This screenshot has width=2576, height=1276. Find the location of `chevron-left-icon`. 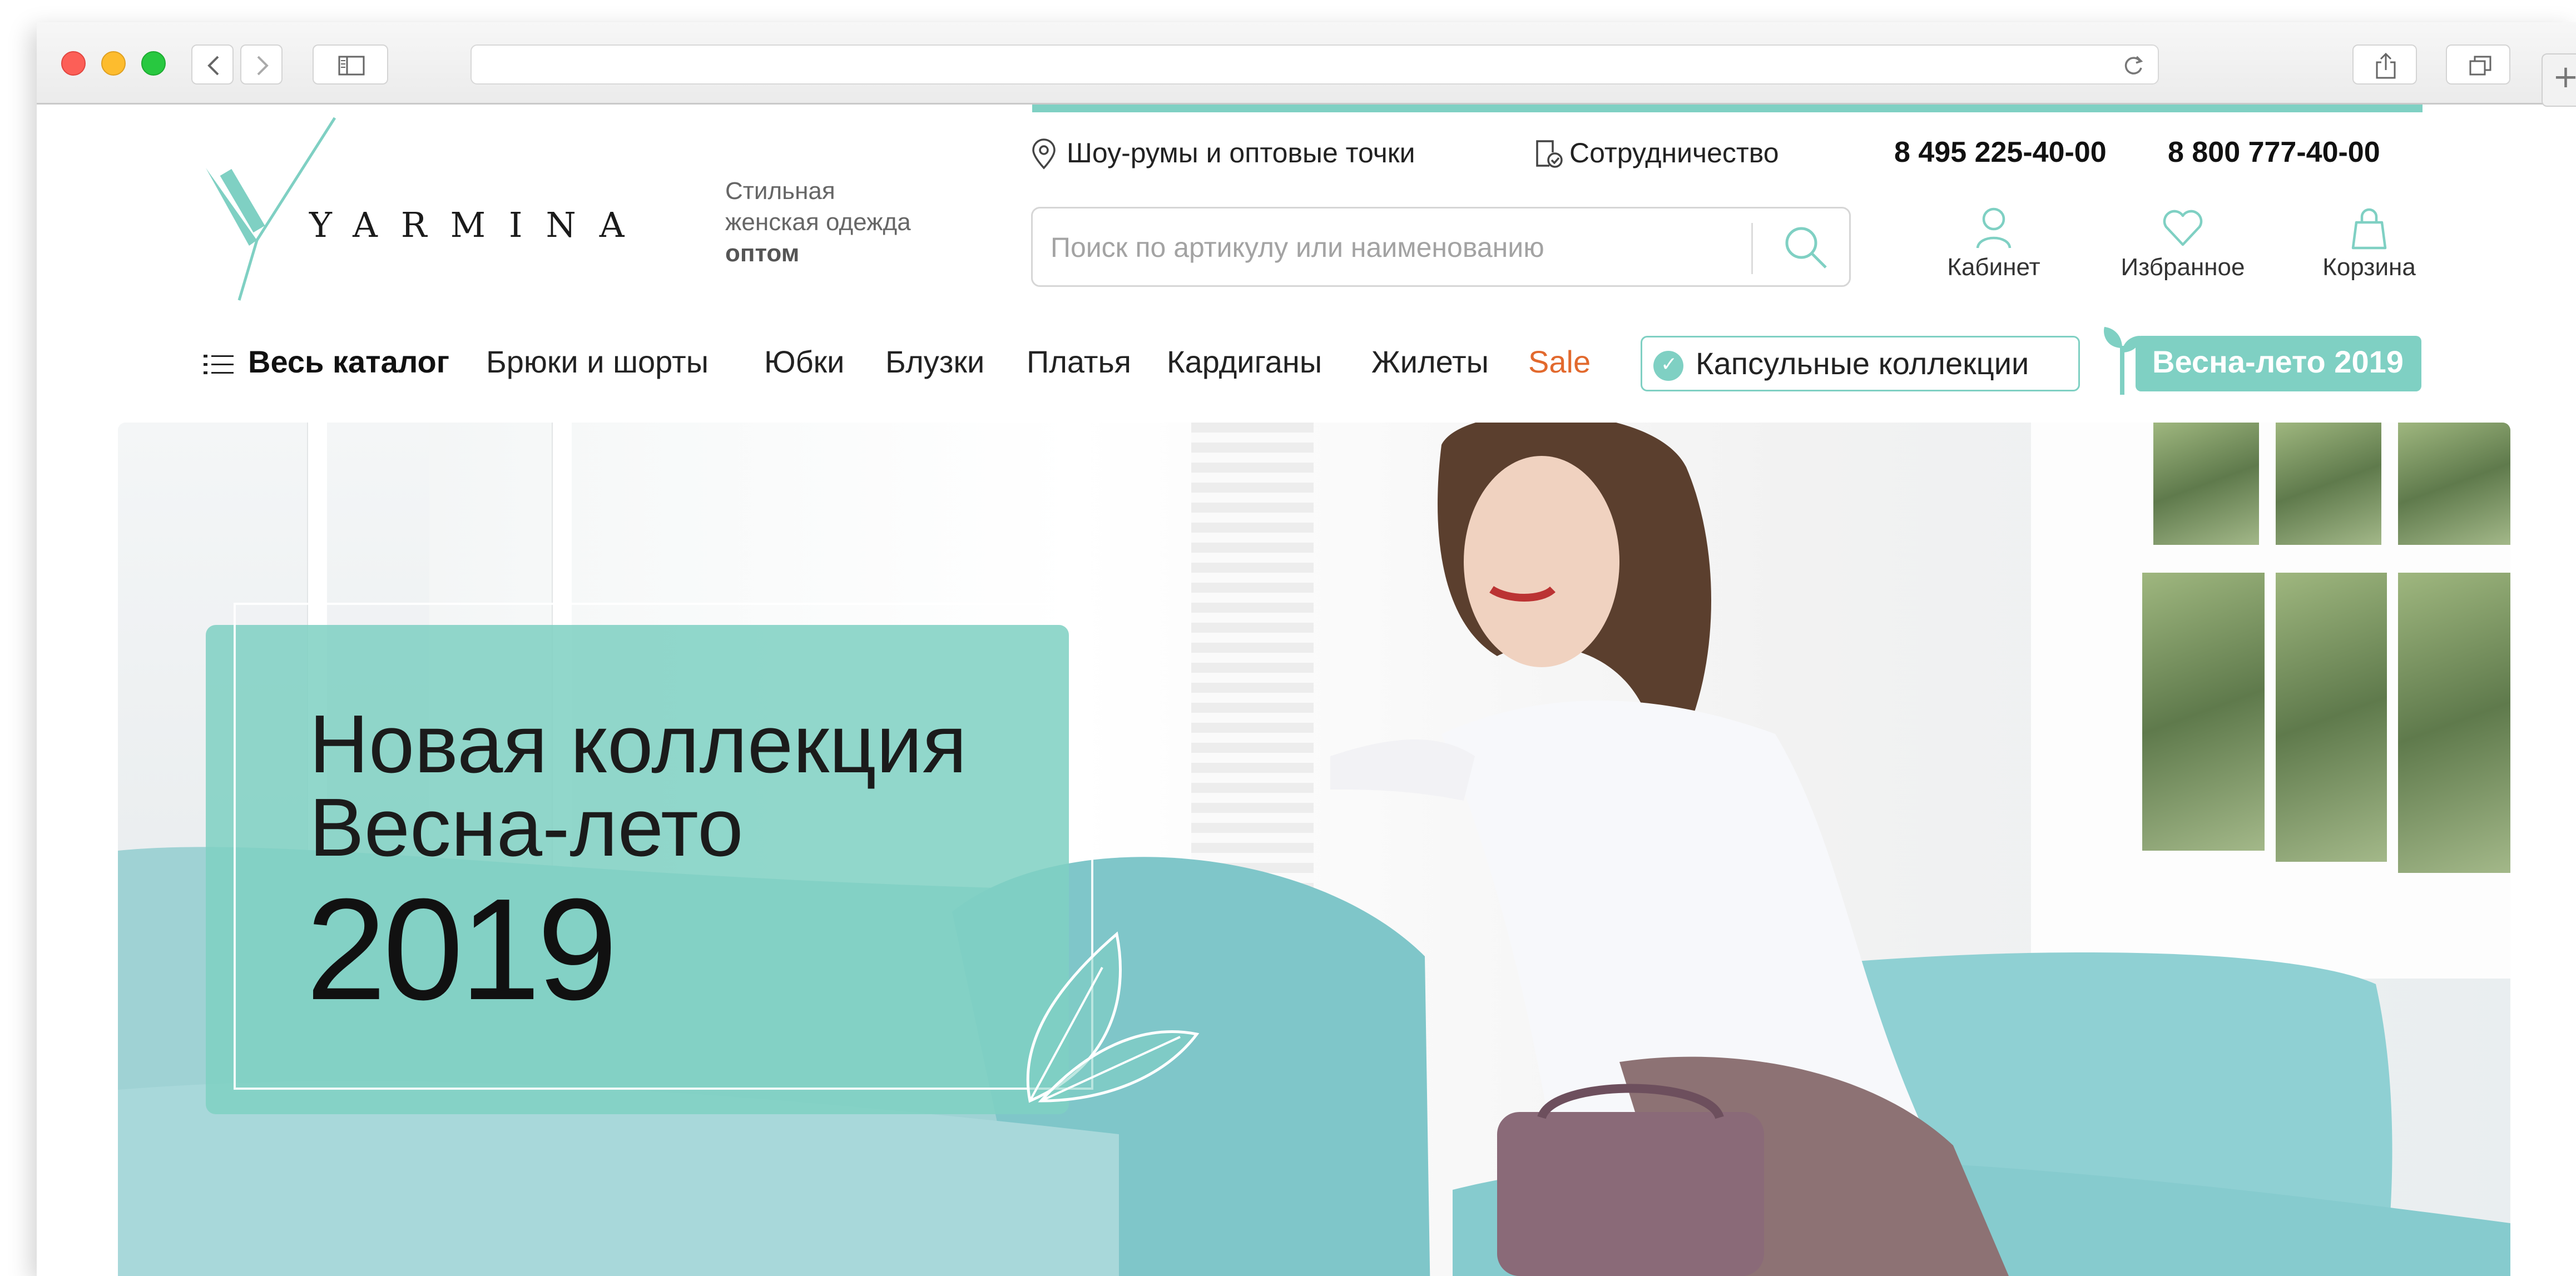

chevron-left-icon is located at coordinates (213, 66).